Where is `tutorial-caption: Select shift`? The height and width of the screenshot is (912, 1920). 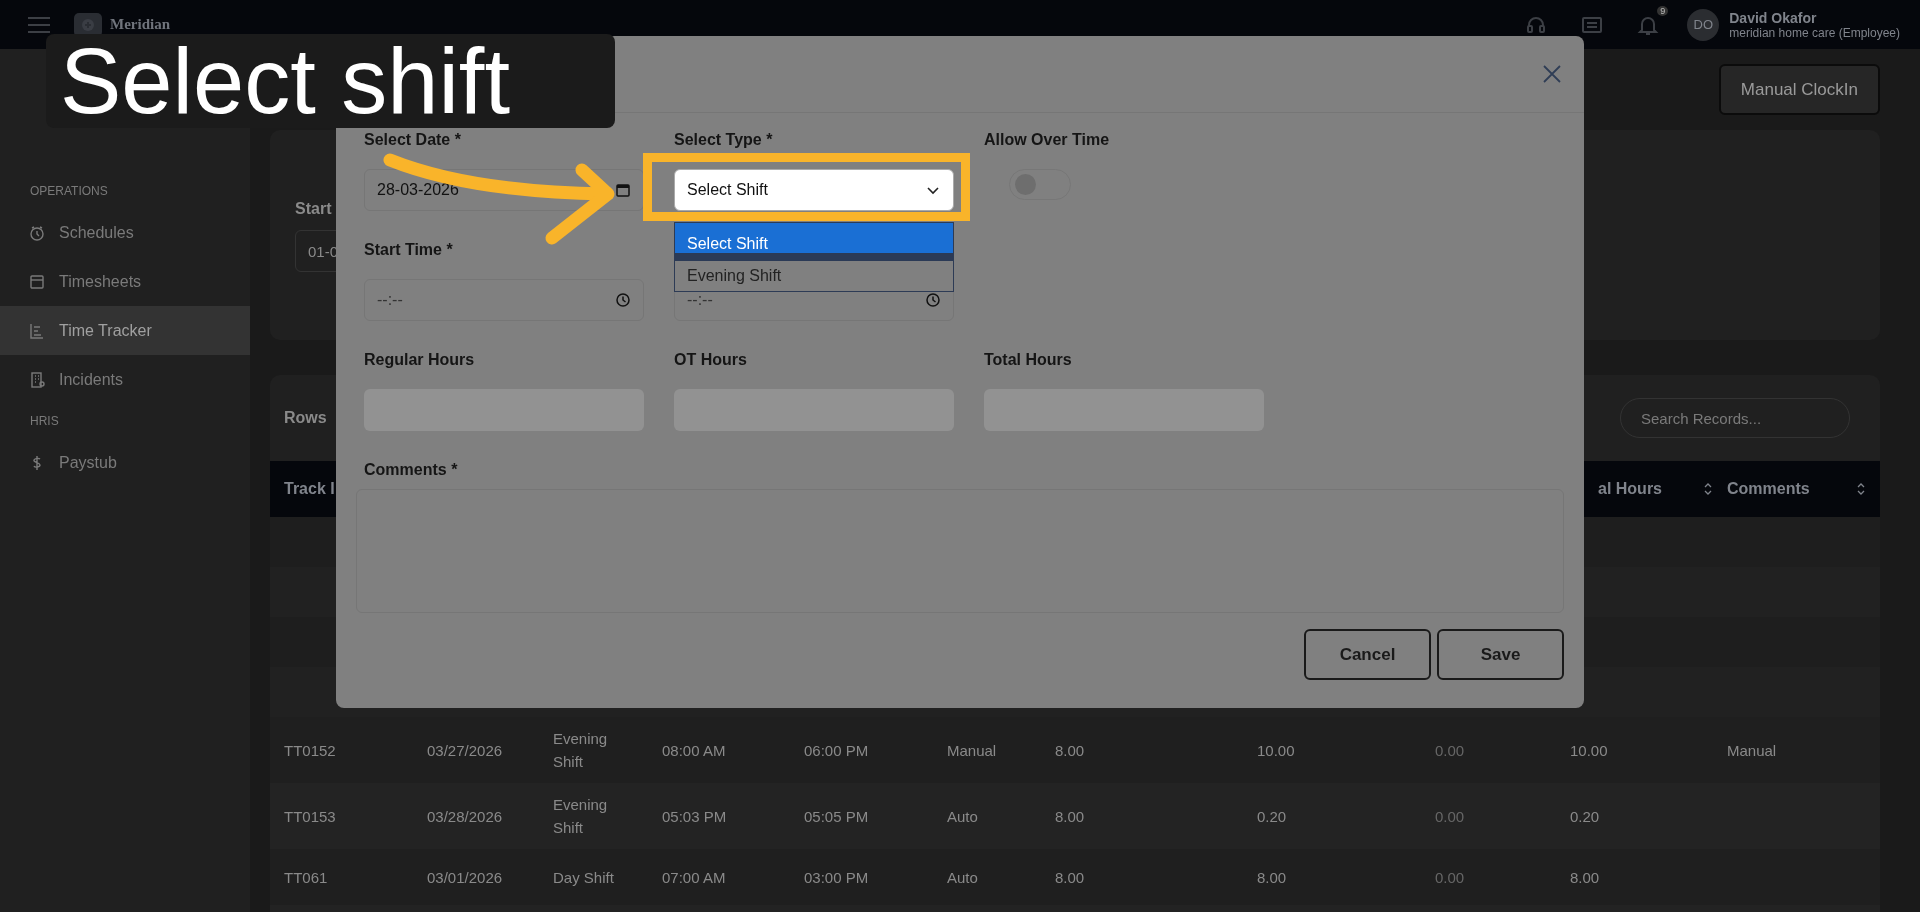
tutorial-caption: Select shift is located at coordinates (330, 81).